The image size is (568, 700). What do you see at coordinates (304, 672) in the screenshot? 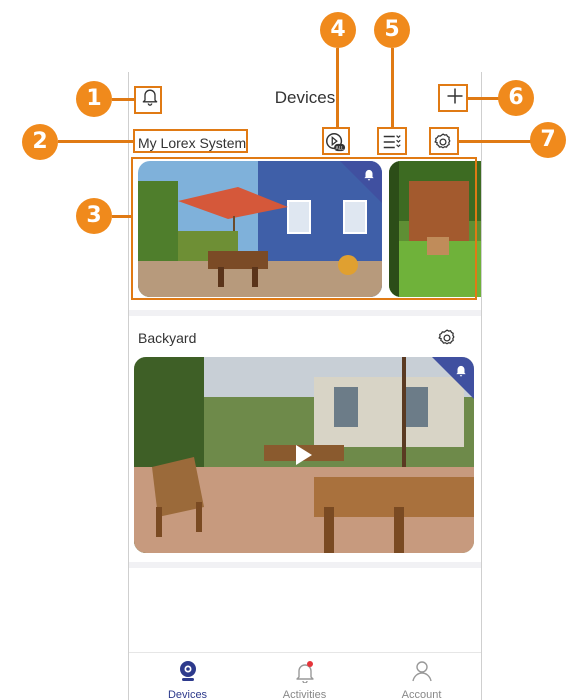
I see `bell-icon` at bounding box center [304, 672].